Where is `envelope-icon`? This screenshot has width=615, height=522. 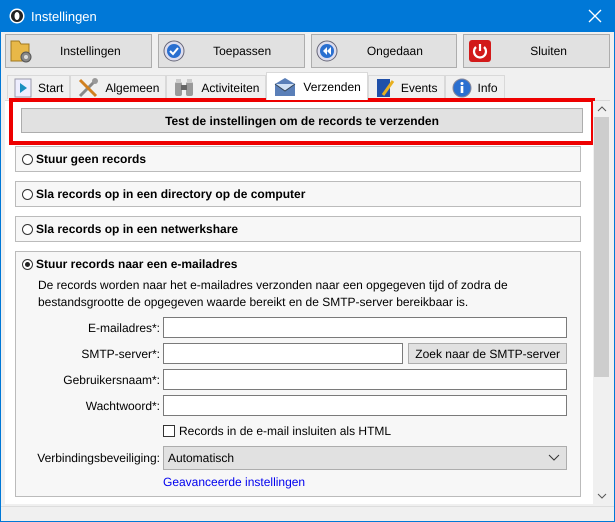
envelope-icon is located at coordinates (285, 87).